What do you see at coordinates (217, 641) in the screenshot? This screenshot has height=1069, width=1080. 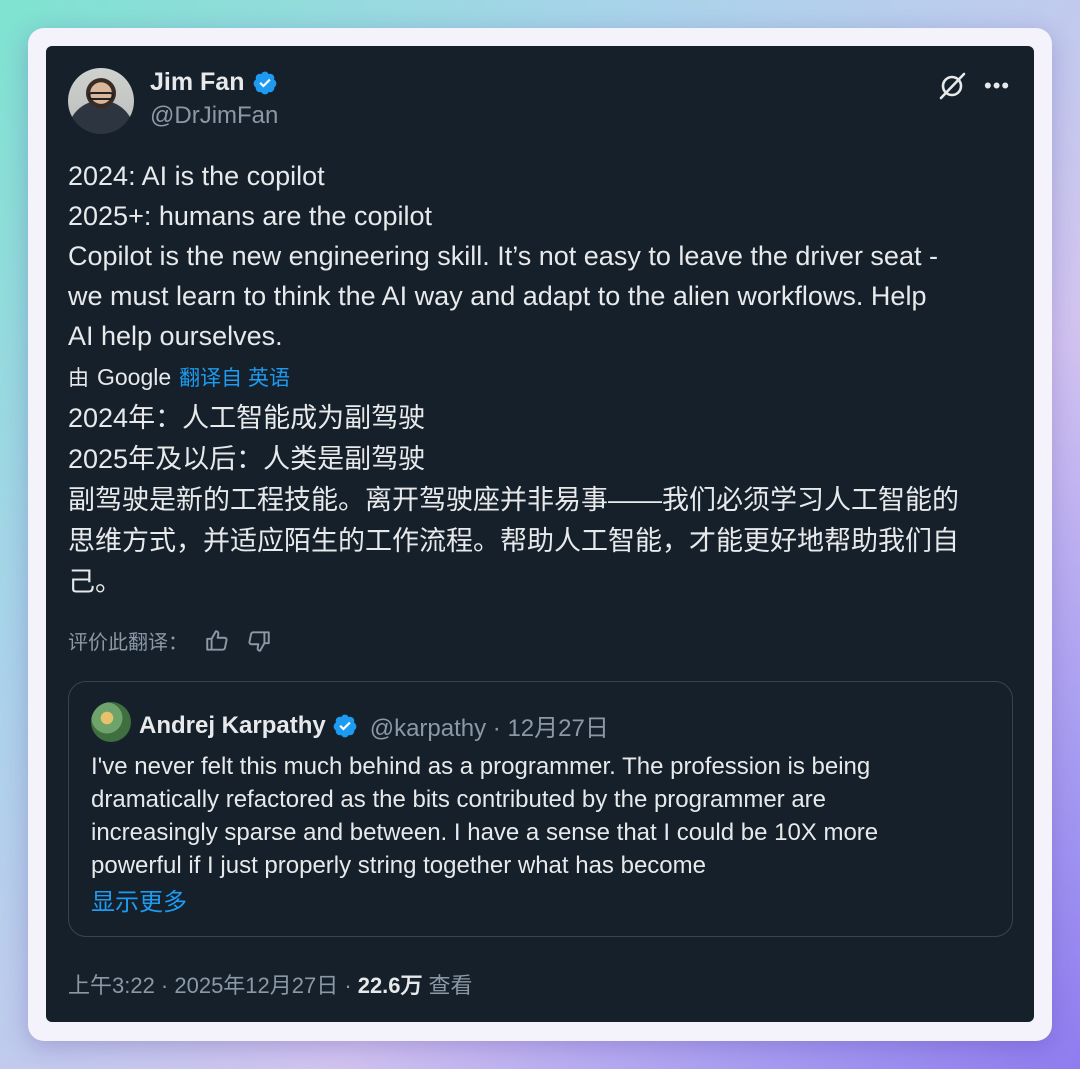 I see `thumbs-up-icon` at bounding box center [217, 641].